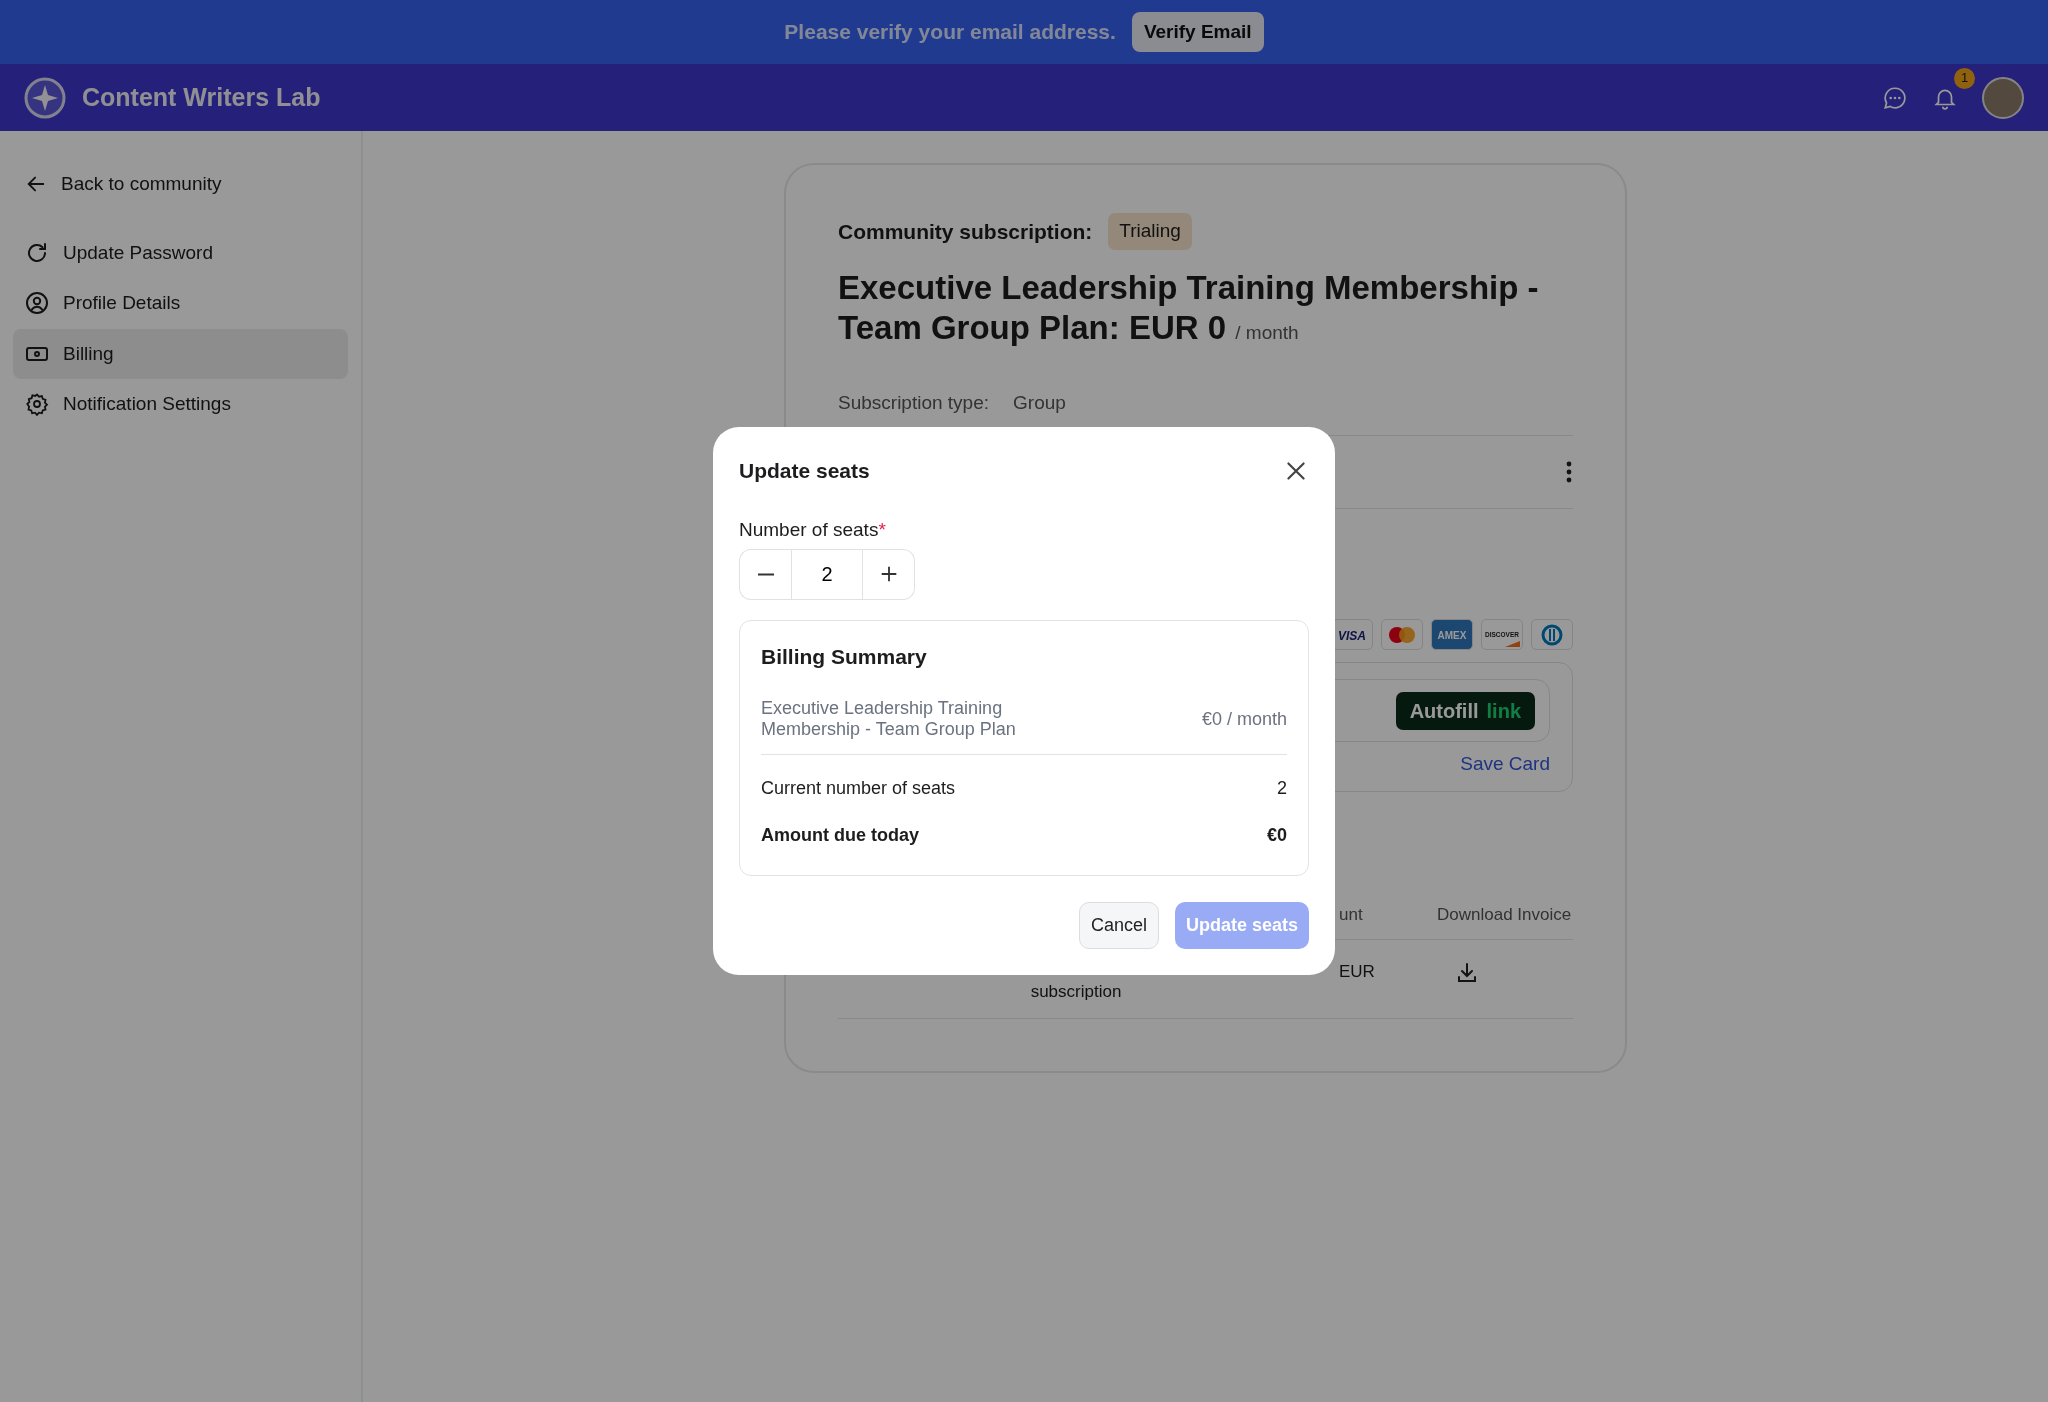  I want to click on billing-summary-title: Billing Summary, so click(844, 656).